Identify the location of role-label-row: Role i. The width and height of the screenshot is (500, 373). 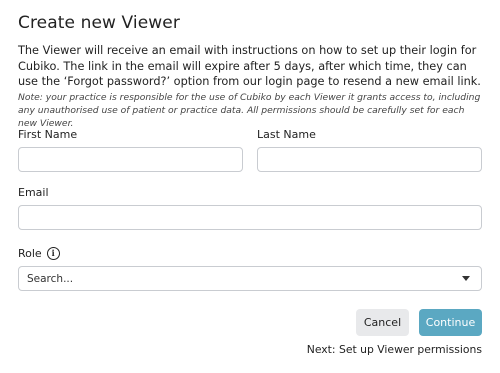
(39, 253).